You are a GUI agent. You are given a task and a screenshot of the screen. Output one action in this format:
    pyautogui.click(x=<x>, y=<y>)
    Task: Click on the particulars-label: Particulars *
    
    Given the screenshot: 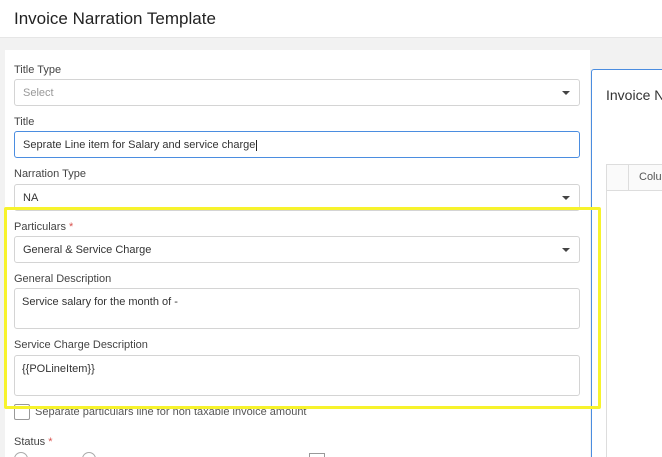 What is the action you would take?
    pyautogui.click(x=43, y=227)
    